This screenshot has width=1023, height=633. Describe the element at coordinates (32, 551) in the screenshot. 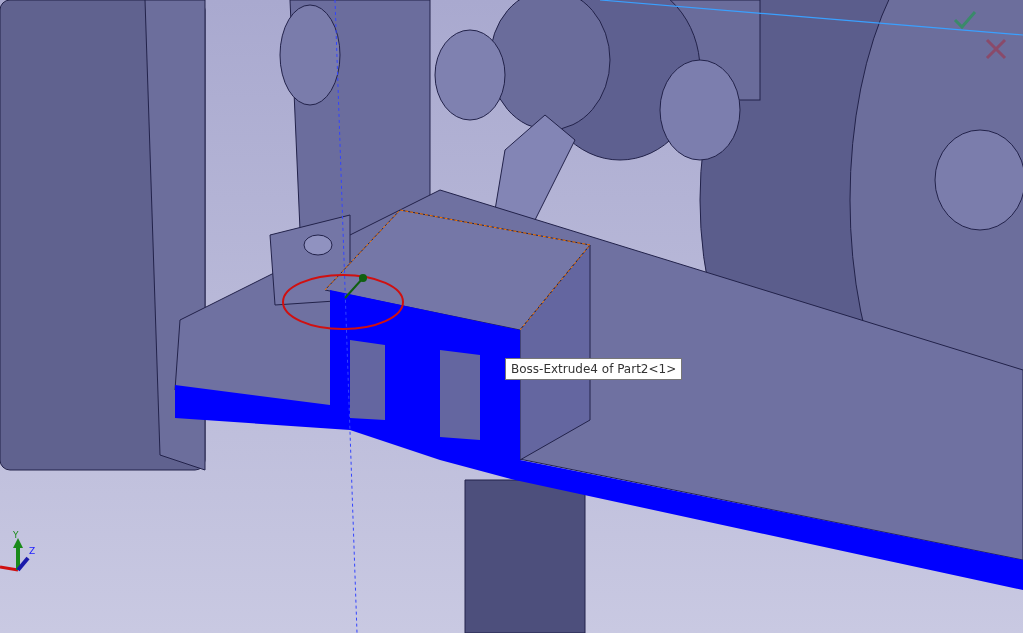

I see `z-axis-label: Z` at that location.